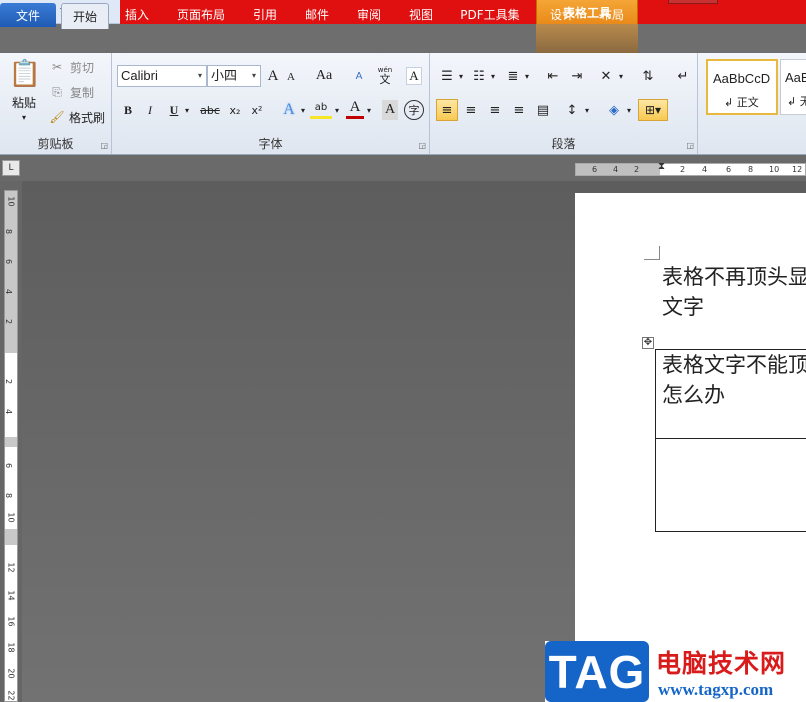 The width and height of the screenshot is (806, 702). I want to click on clipboard-launcher-icon: ◲, so click(104, 145).